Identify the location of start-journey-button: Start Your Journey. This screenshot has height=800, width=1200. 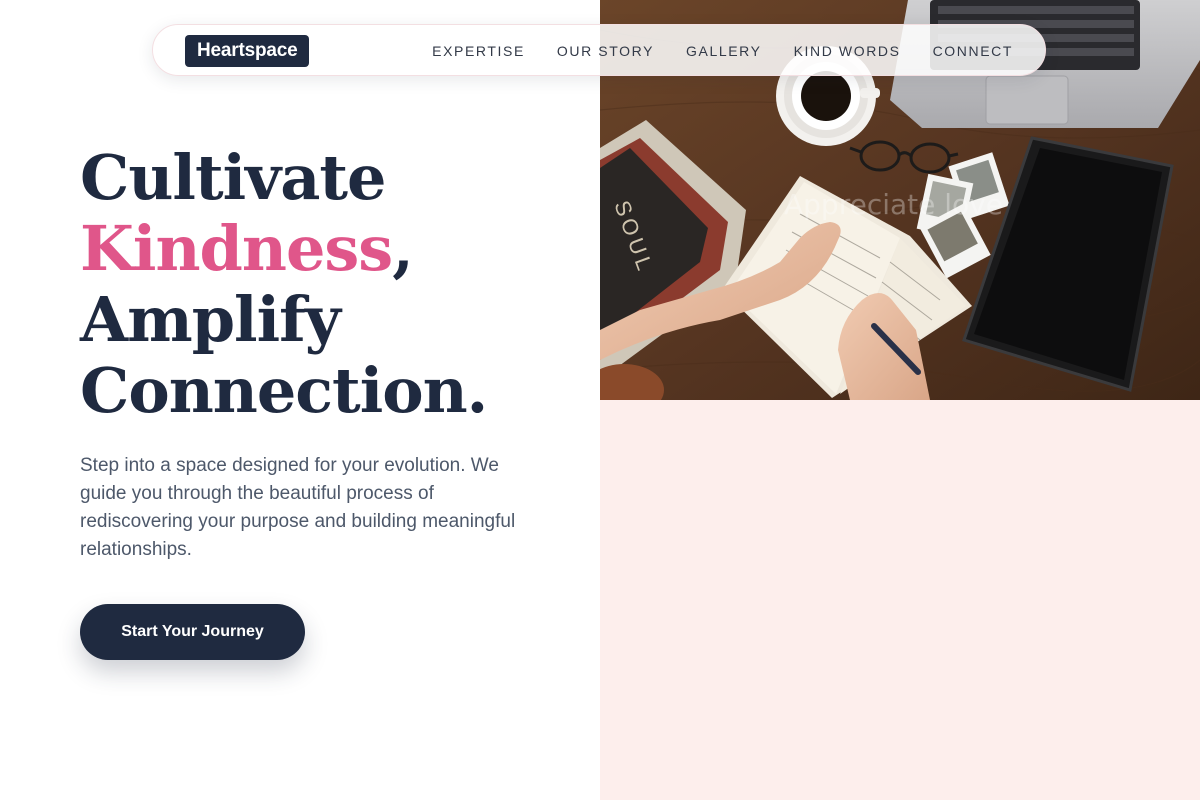
(192, 632).